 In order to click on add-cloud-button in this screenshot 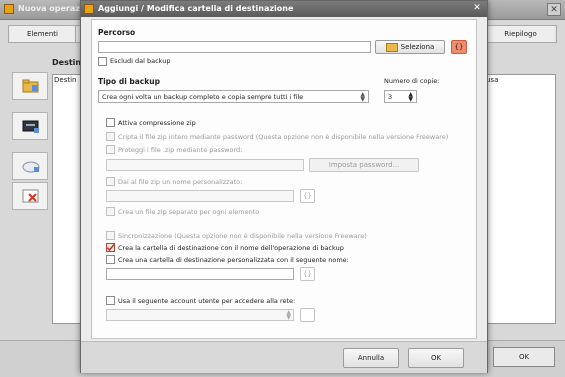, I will do `click(30, 166)`.